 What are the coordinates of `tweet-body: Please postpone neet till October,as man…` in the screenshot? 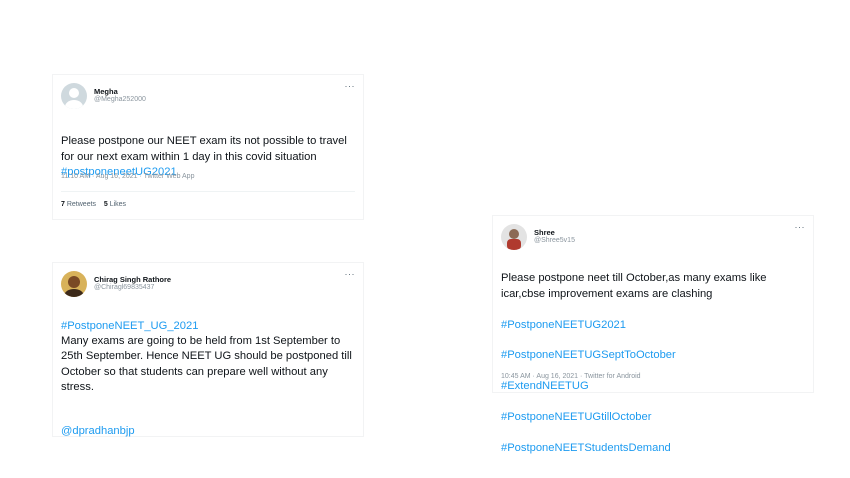 It's located at (634, 286).